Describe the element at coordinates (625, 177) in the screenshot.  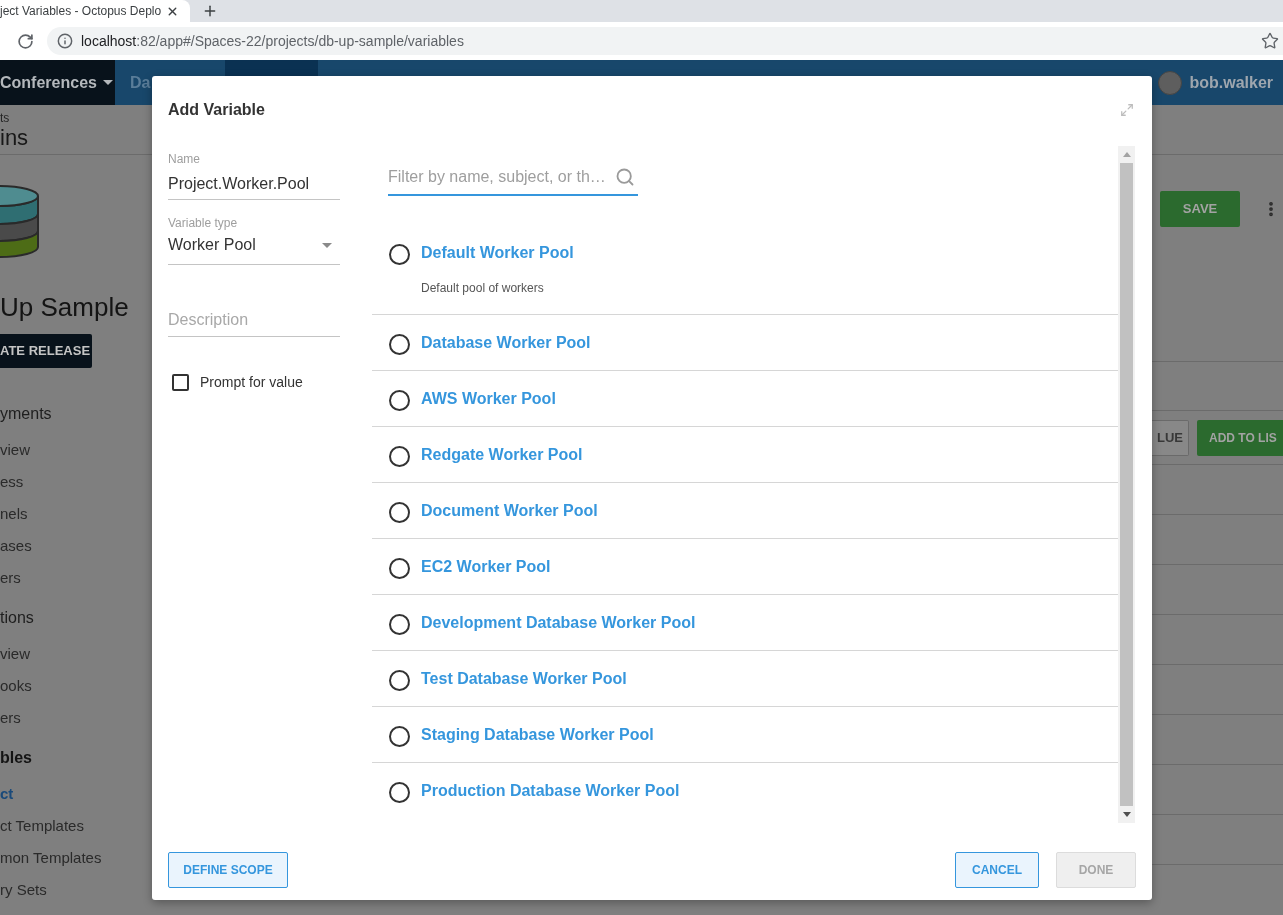
I see `search-icon` at that location.